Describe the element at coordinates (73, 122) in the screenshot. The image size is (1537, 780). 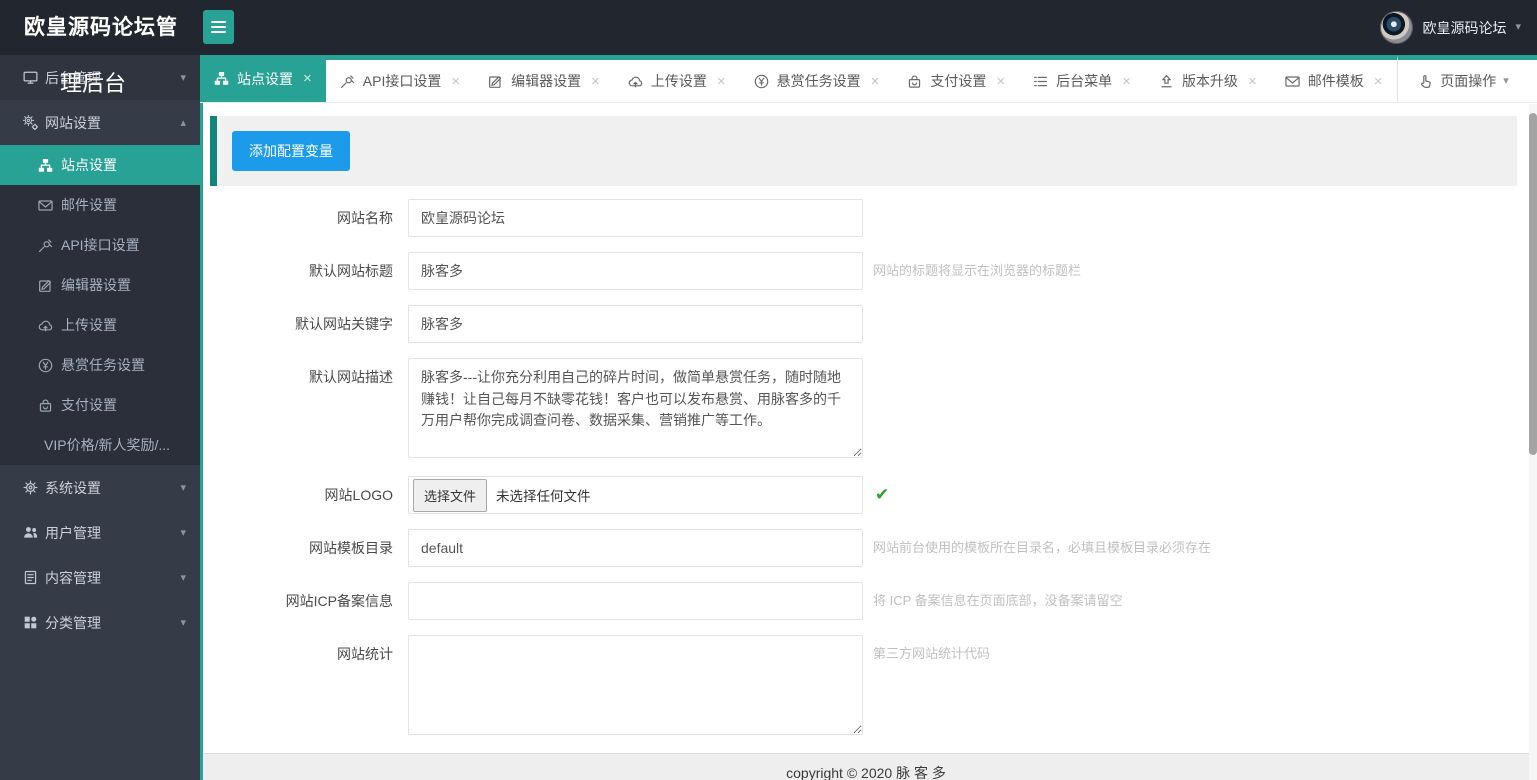
I see `sidebar-item-label: 网站设置` at that location.